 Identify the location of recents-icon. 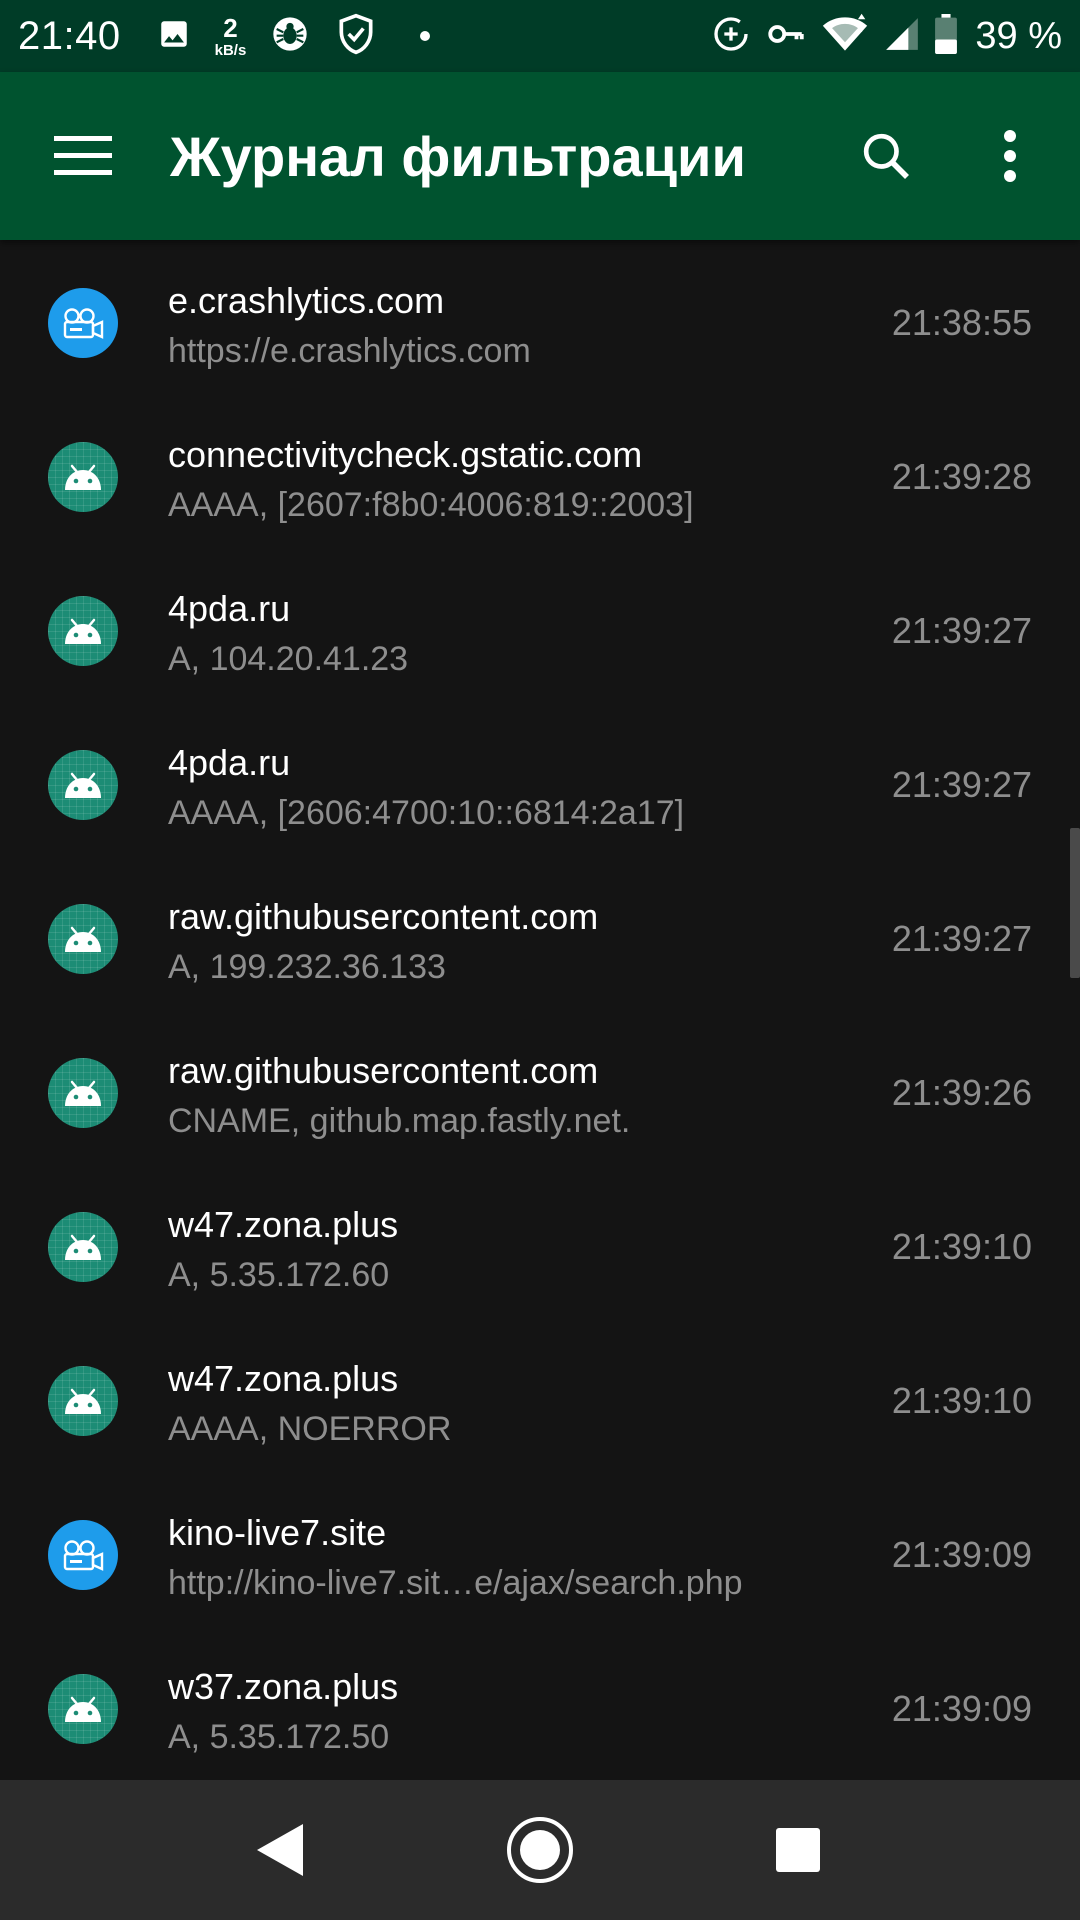
(798, 1850).